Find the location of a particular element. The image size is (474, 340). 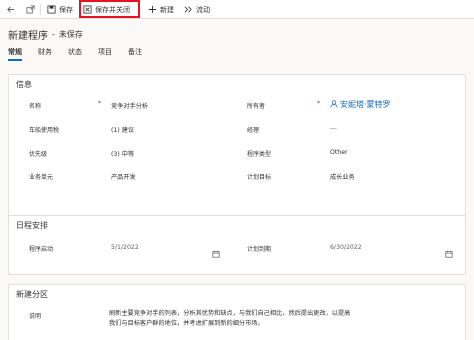

back-arrow-icon is located at coordinates (11, 9).